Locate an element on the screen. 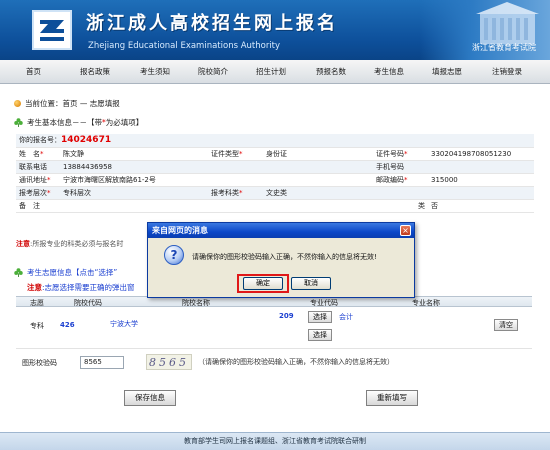 This screenshot has height=450, width=550. subject-note: 注意:所报专业的科类必须与报名时 is located at coordinates (70, 244).